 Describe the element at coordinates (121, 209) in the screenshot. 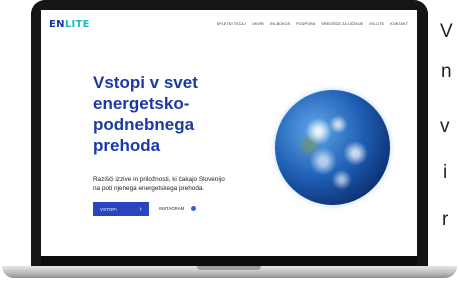

I see `enter-button: VSTOPI ›` at that location.